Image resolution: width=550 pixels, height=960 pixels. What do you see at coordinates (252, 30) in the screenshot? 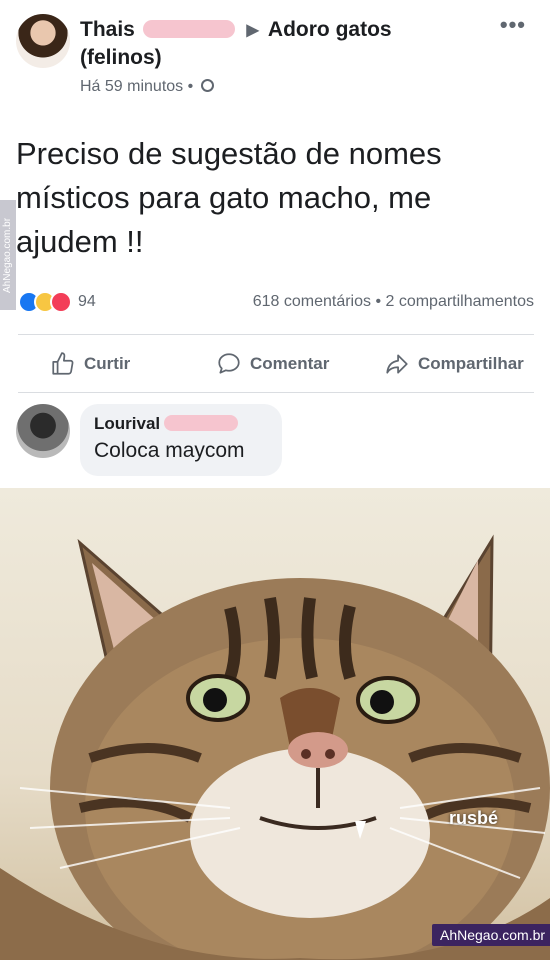
I see `arrow-right-icon: ▶` at bounding box center [252, 30].